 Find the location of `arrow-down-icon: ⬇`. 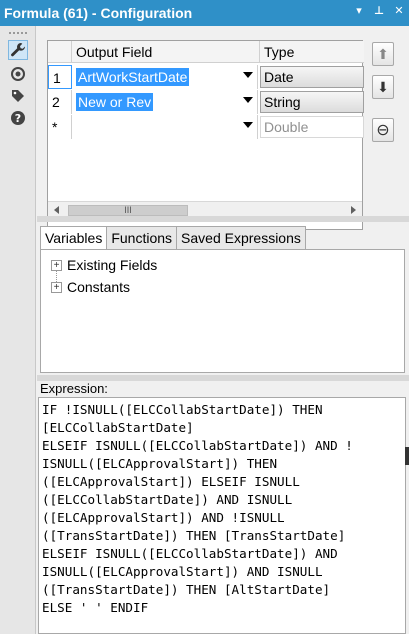

arrow-down-icon: ⬇ is located at coordinates (383, 86).